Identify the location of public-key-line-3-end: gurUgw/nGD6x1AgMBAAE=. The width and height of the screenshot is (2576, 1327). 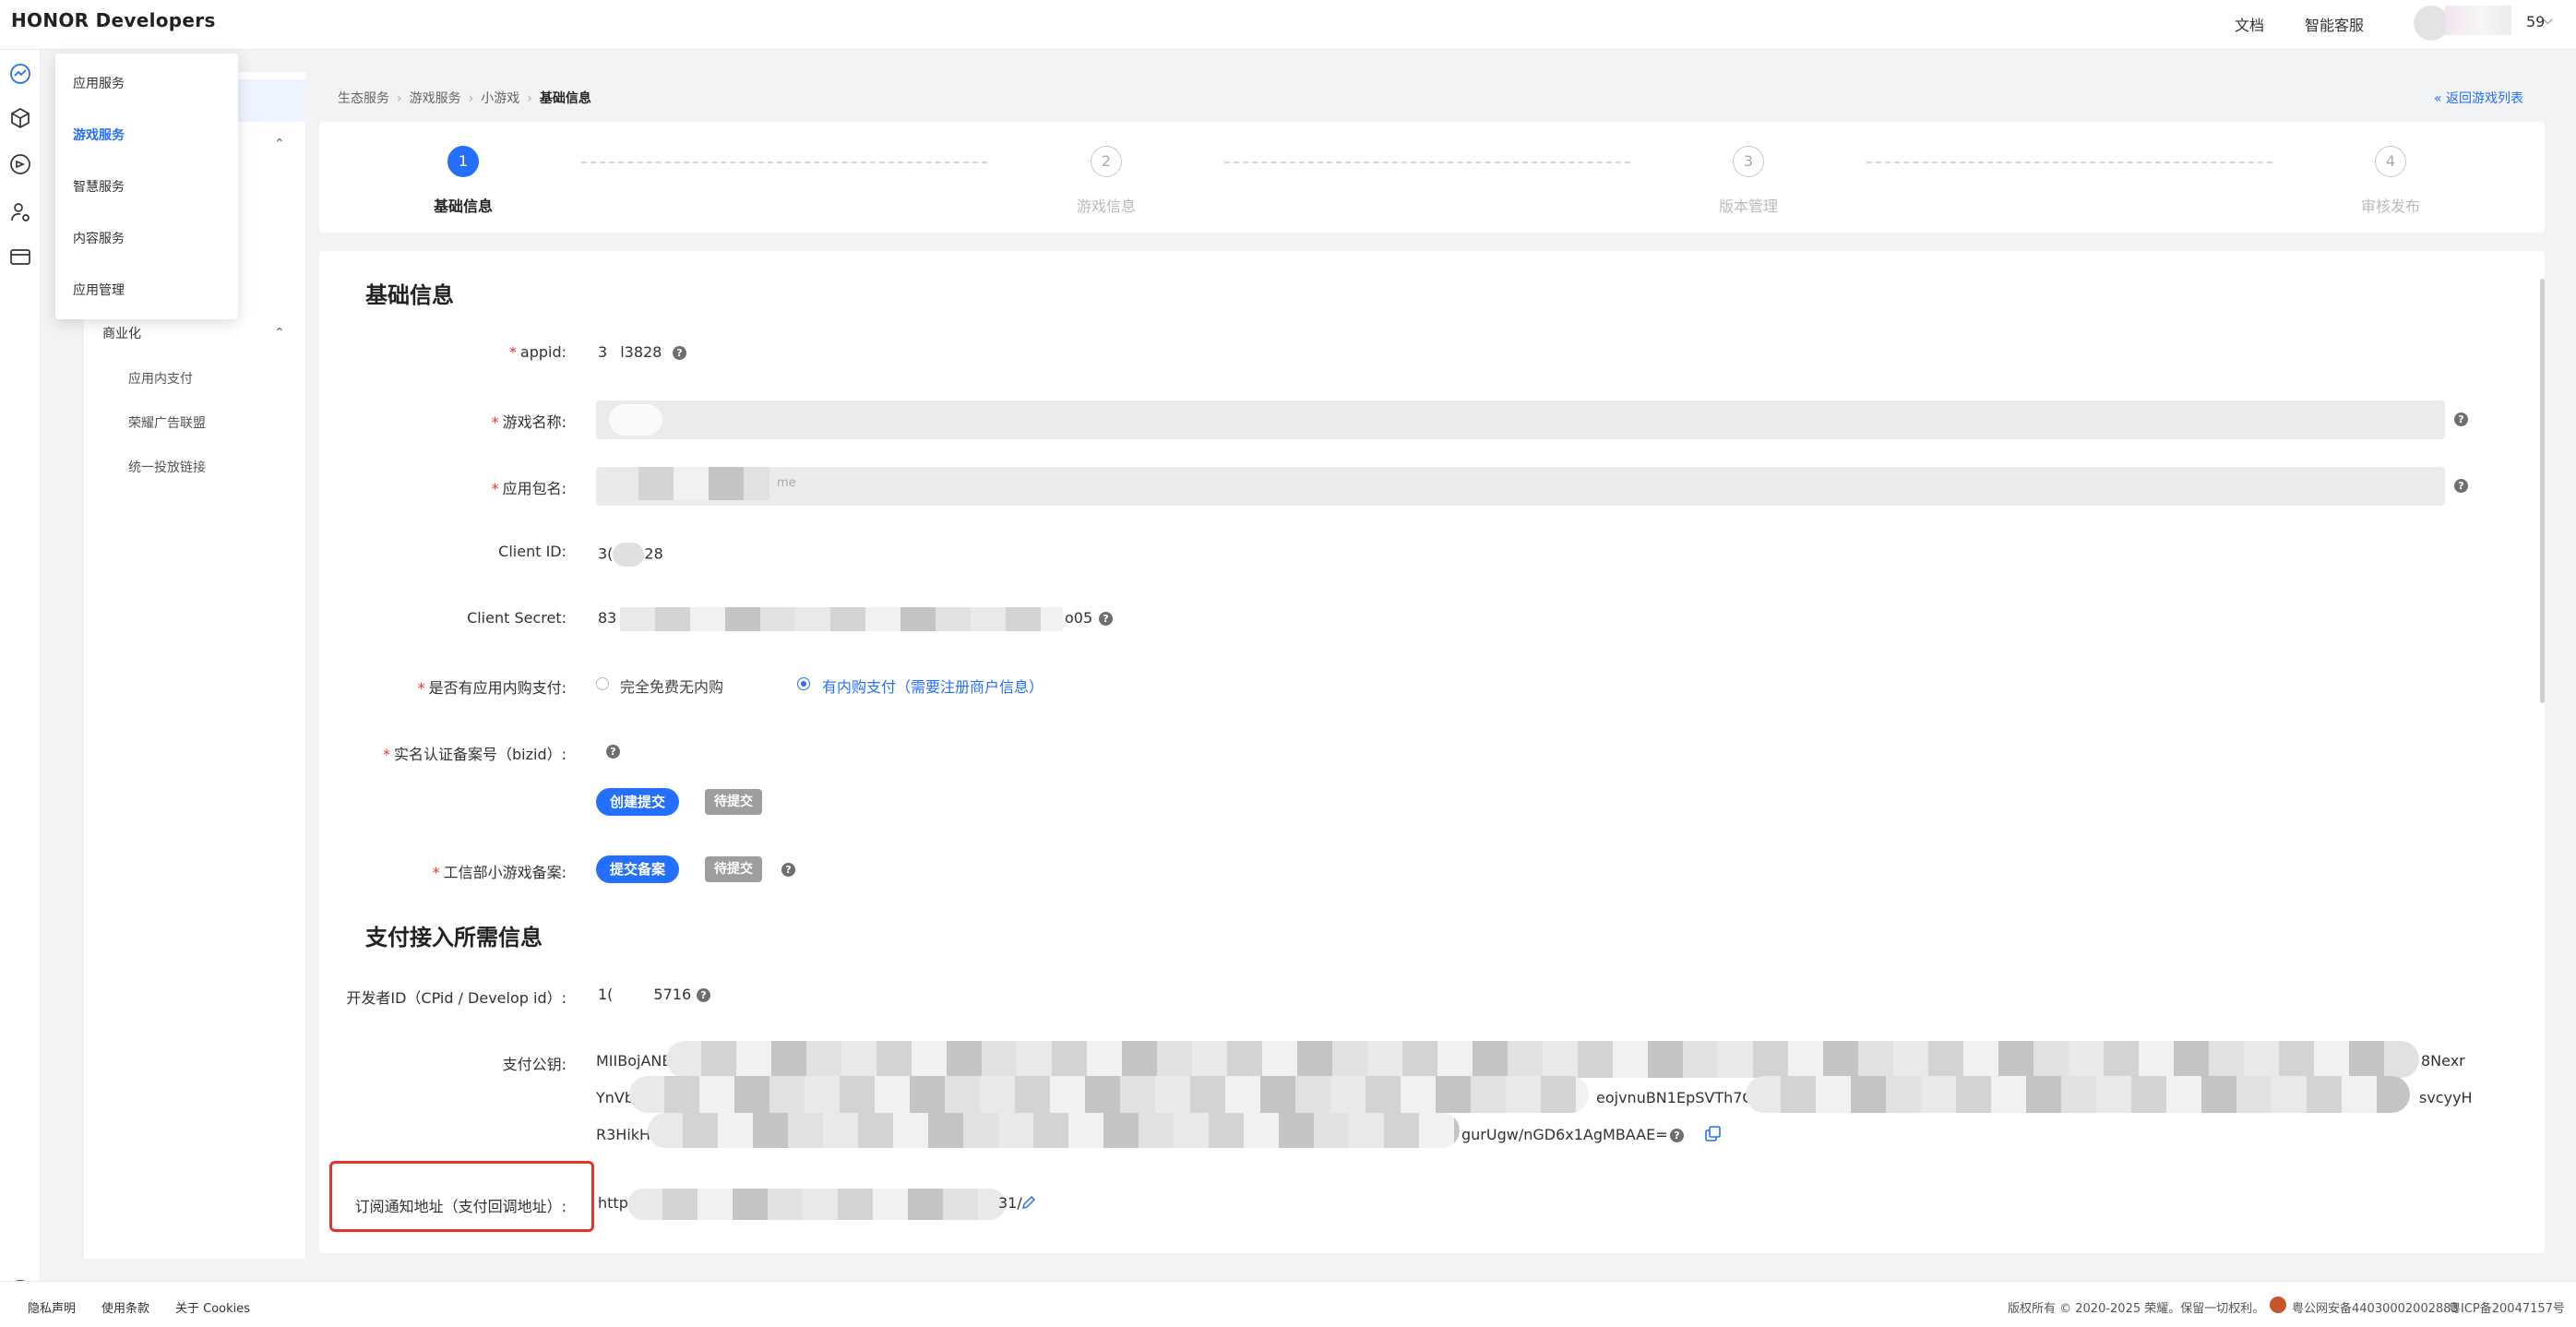
(1565, 1134).